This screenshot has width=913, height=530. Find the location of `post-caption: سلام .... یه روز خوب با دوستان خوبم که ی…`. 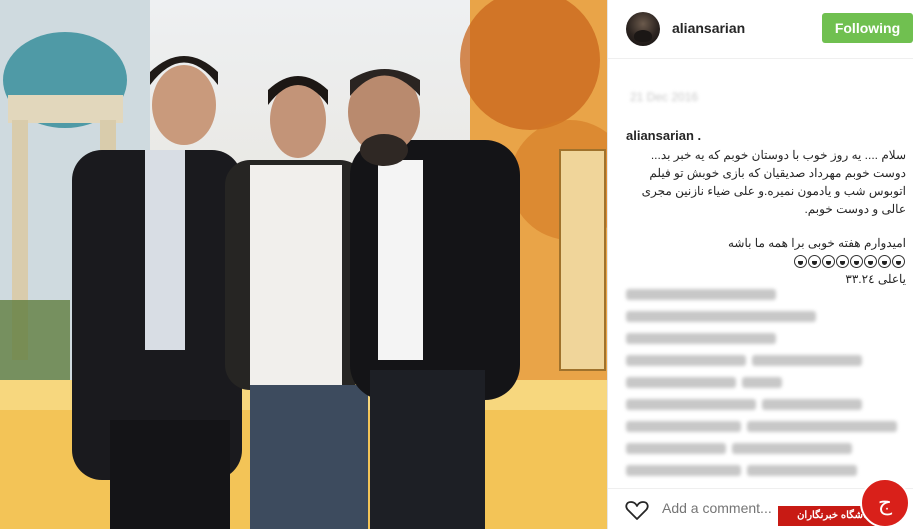

post-caption: سلام .... یه روز خوب با دوستان خوبم که ی… is located at coordinates (765, 217).